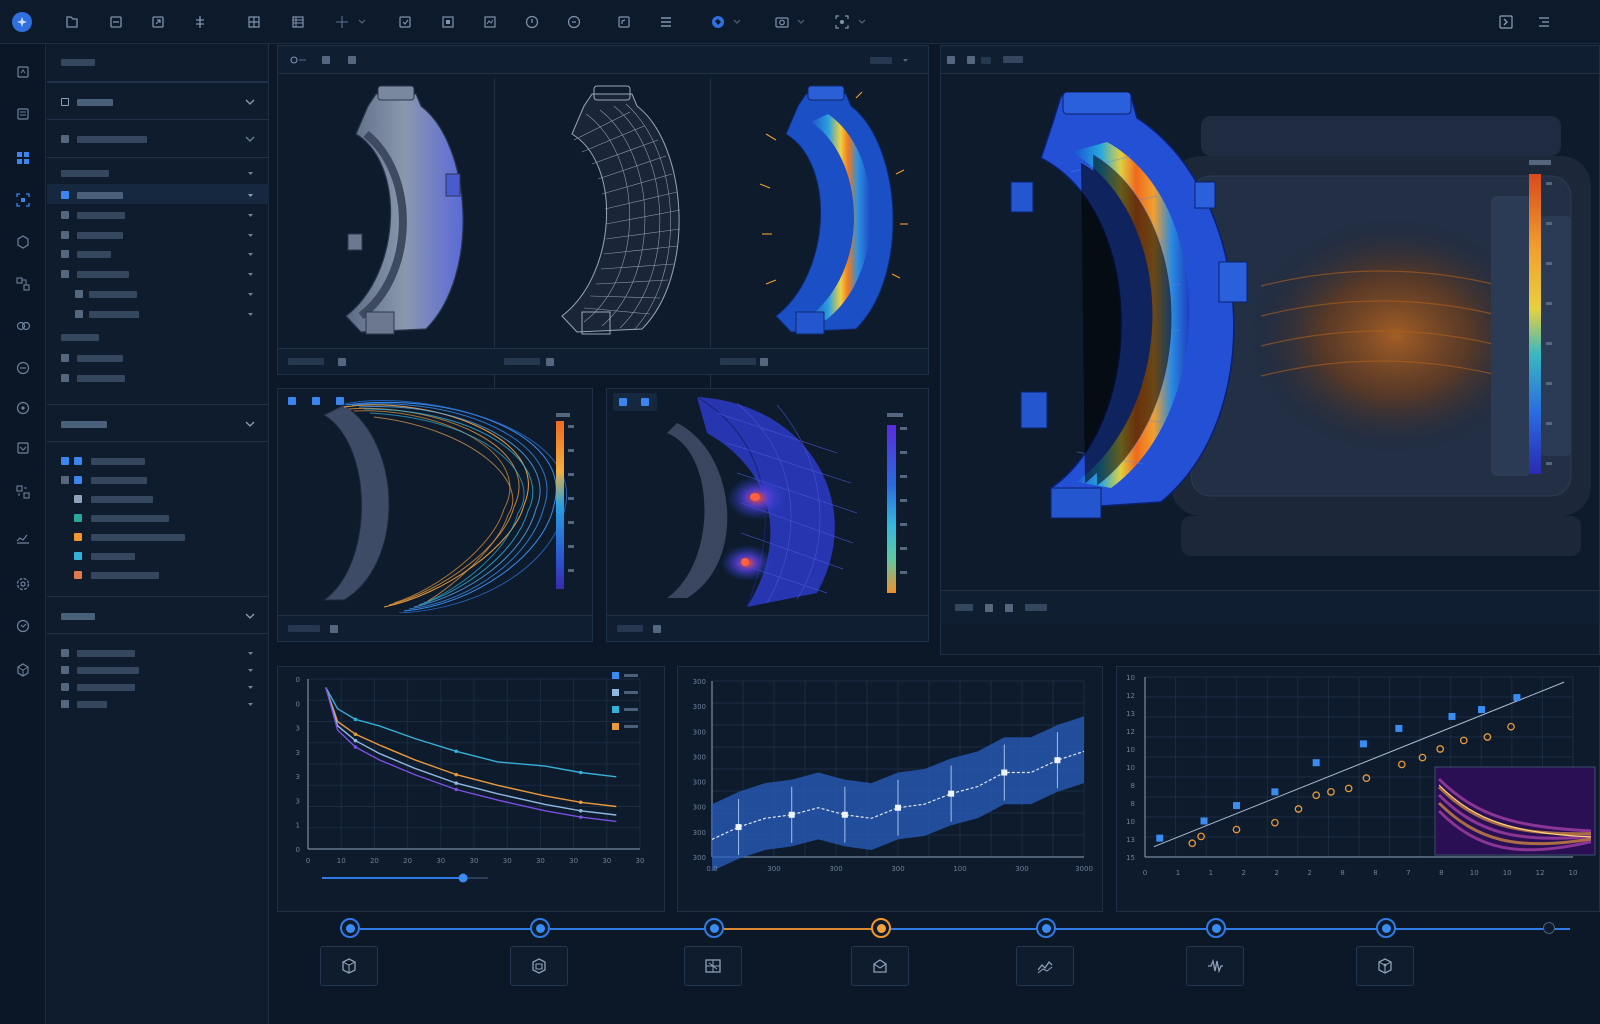 The width and height of the screenshot is (1600, 1024). Describe the element at coordinates (539, 966) in the screenshot. I see `structure-tool-button` at that location.